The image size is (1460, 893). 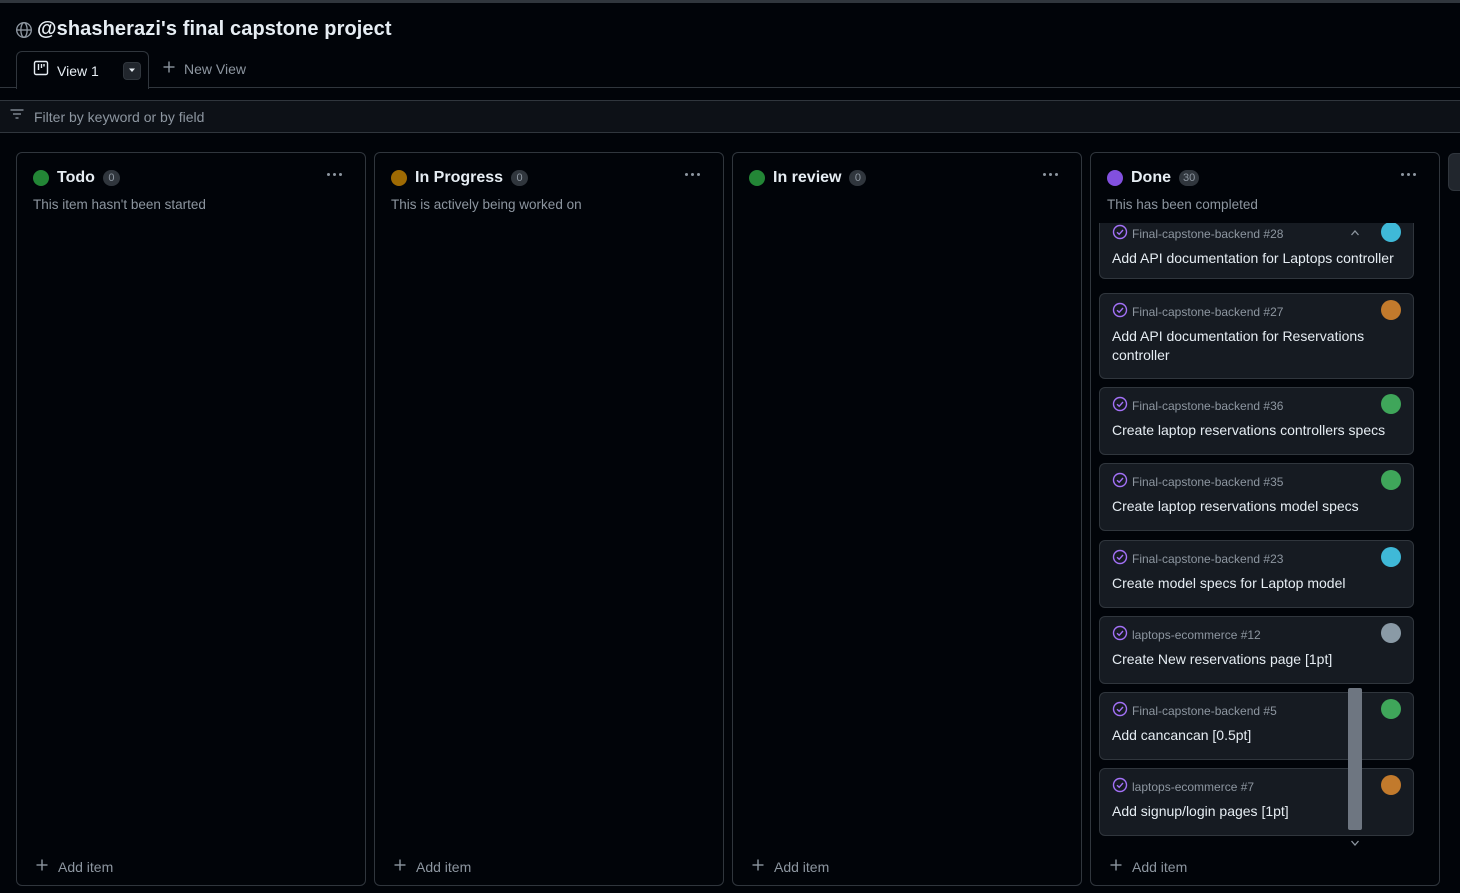 I want to click on tab-view-1: View 1, so click(x=82, y=70).